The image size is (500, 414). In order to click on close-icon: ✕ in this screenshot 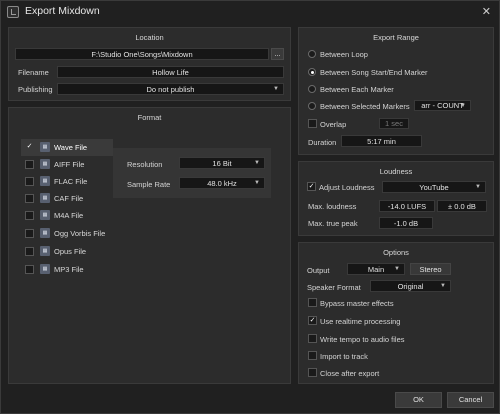, I will do `click(486, 11)`.